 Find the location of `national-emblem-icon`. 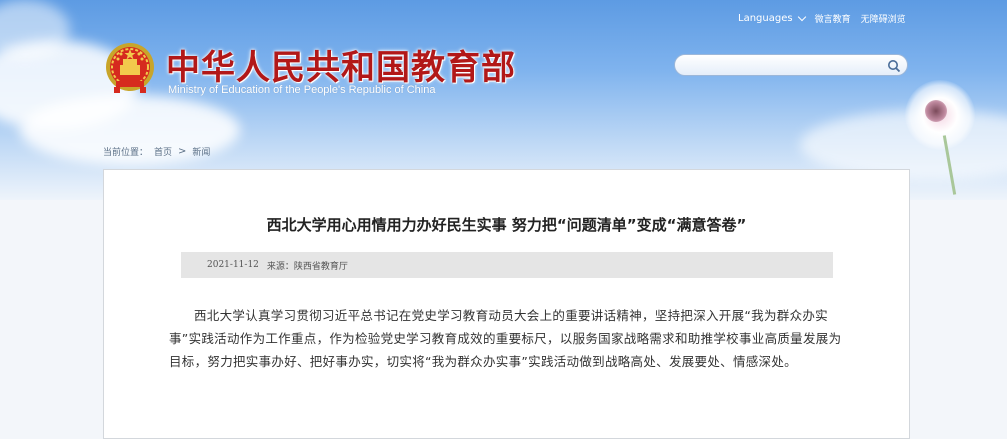

national-emblem-icon is located at coordinates (130, 68).